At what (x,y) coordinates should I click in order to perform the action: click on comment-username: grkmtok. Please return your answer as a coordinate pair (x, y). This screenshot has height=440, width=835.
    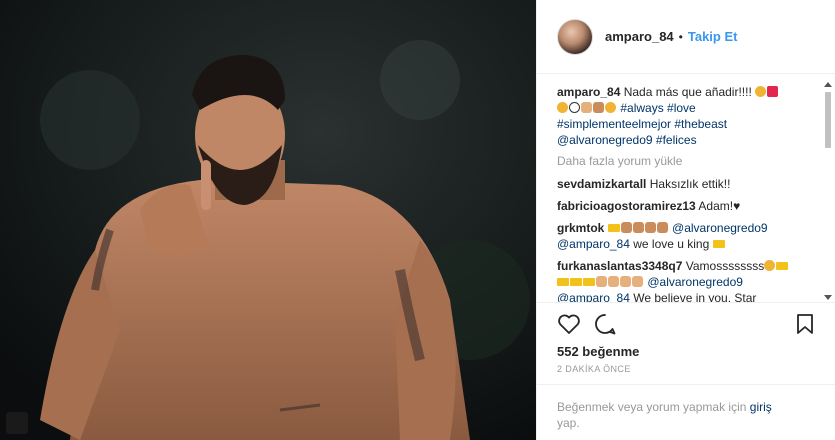
    Looking at the image, I should click on (580, 228).